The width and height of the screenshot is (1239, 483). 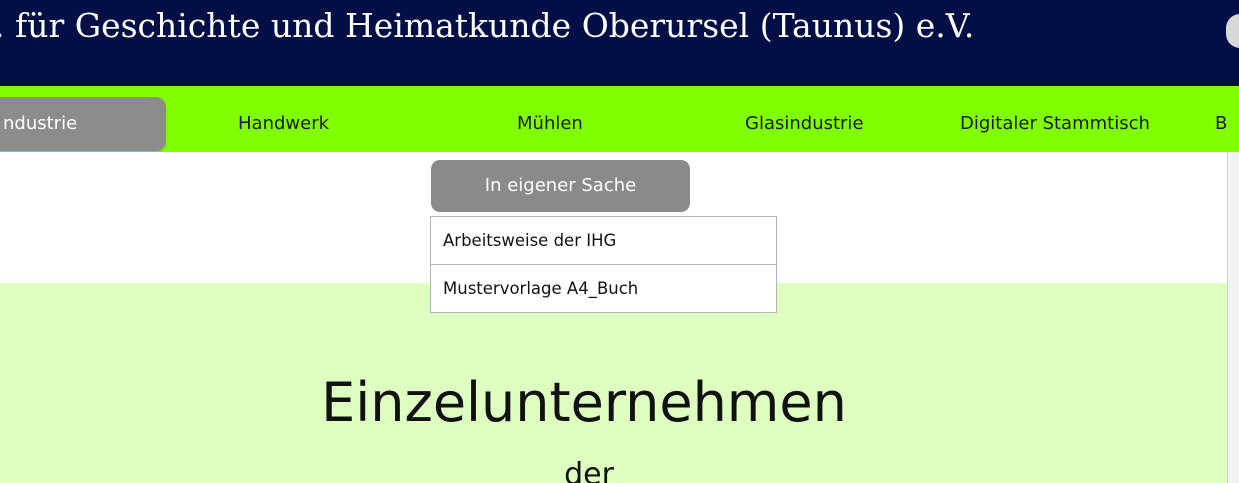 What do you see at coordinates (1233, 317) in the screenshot?
I see `window-right-edge` at bounding box center [1233, 317].